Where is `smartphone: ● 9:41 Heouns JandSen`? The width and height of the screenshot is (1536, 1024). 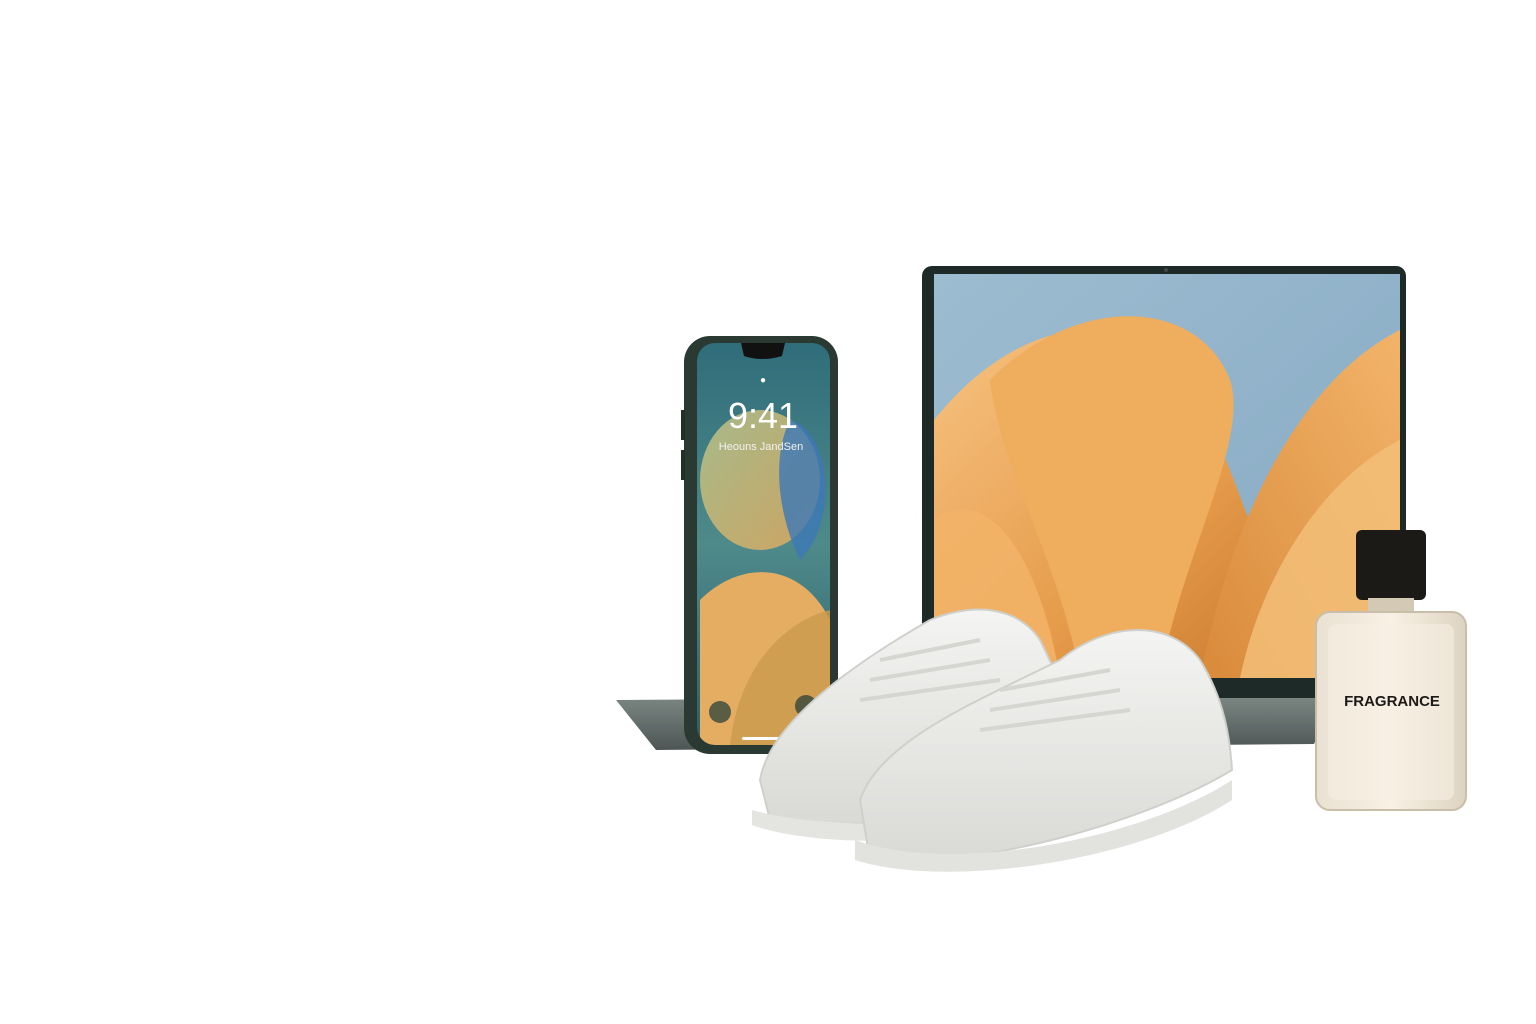
smartphone: ● 9:41 Heouns JandSen is located at coordinates (759, 545).